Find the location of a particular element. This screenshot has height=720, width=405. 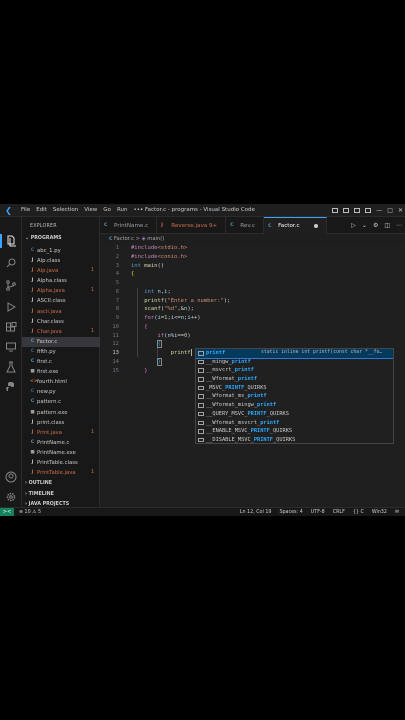

file-item: J ASCII.class is located at coordinates (61, 301).